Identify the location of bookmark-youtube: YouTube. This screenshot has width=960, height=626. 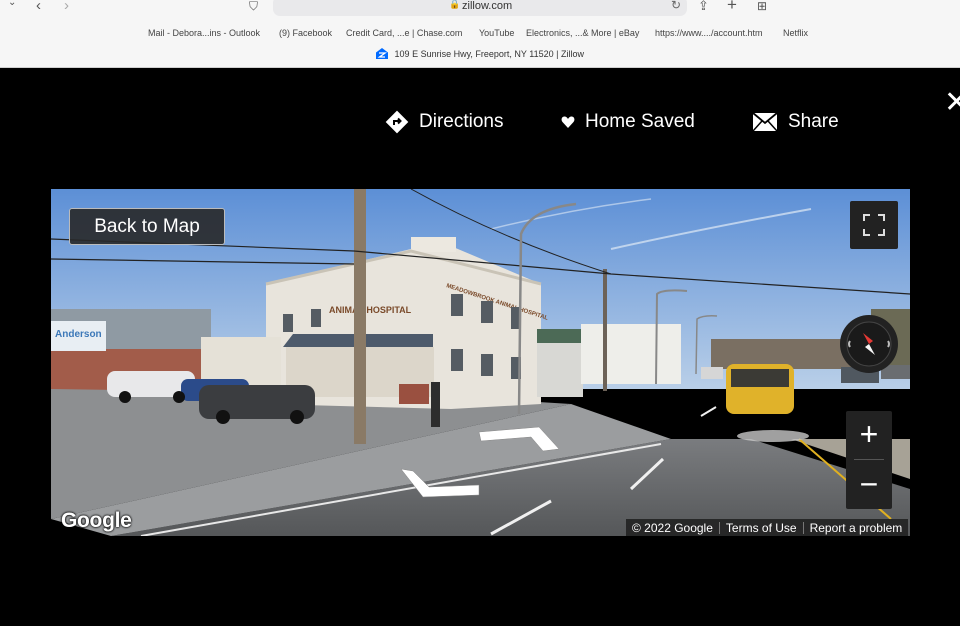
(496, 33).